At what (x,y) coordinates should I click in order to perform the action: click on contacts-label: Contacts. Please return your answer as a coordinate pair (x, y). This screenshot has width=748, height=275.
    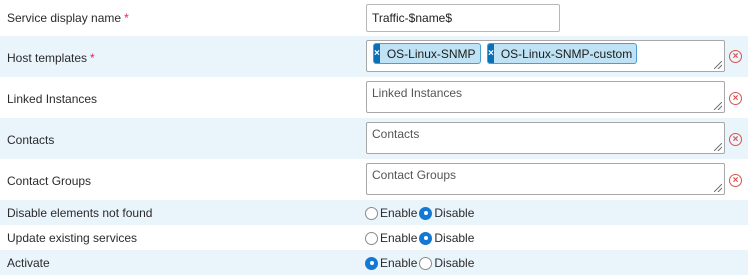
    Looking at the image, I should click on (31, 140).